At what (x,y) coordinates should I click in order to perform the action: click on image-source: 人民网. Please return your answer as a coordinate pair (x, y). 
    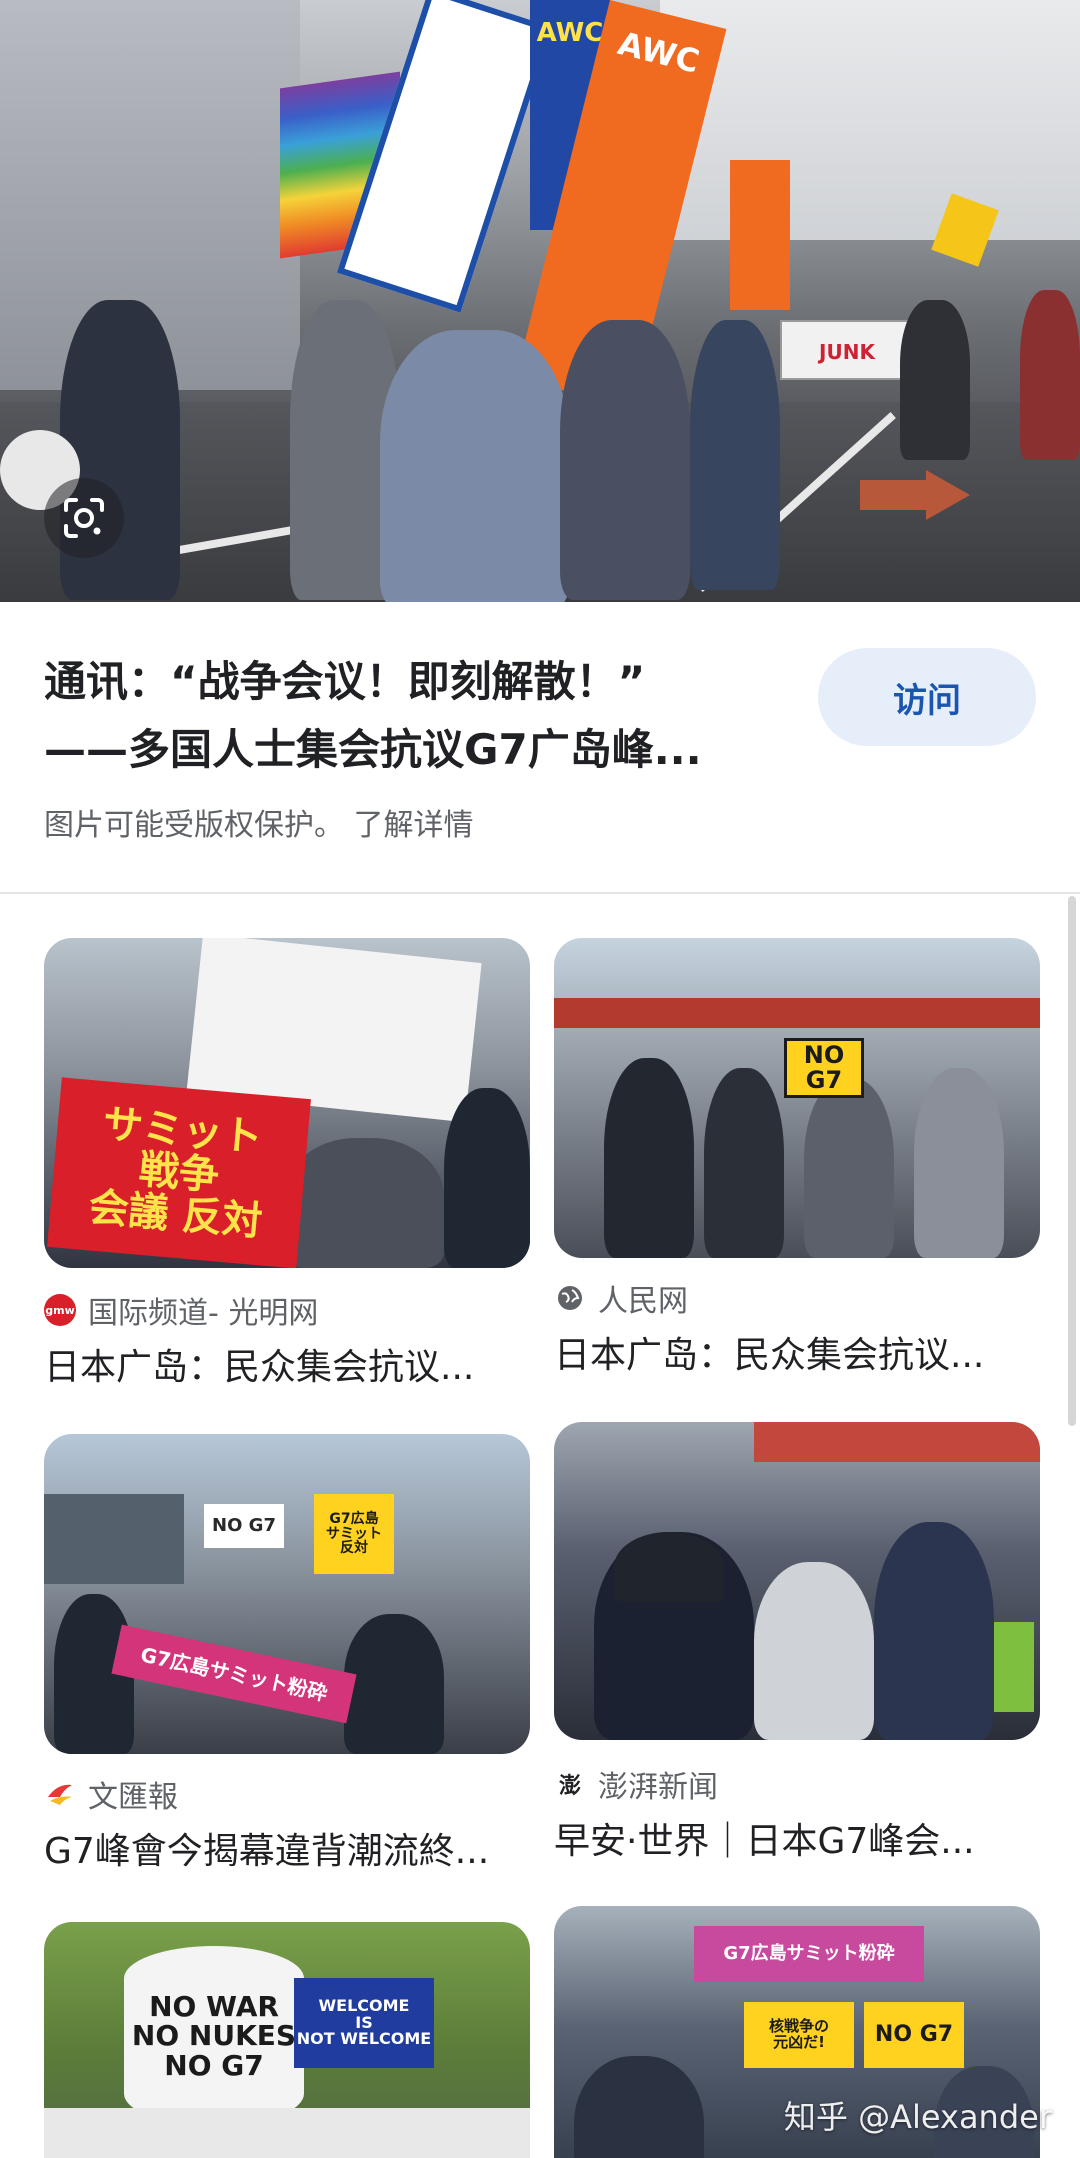
    Looking at the image, I should click on (621, 1298).